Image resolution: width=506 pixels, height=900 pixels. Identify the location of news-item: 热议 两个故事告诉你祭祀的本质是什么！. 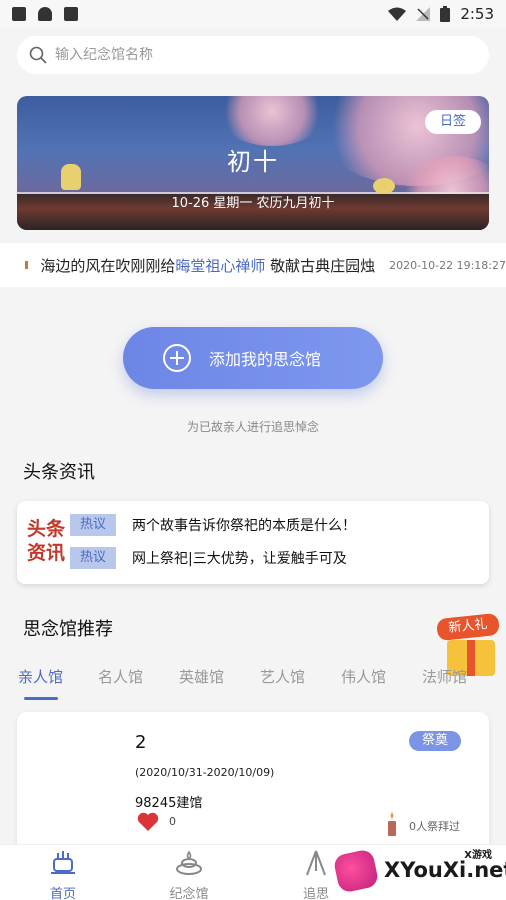
(213, 525).